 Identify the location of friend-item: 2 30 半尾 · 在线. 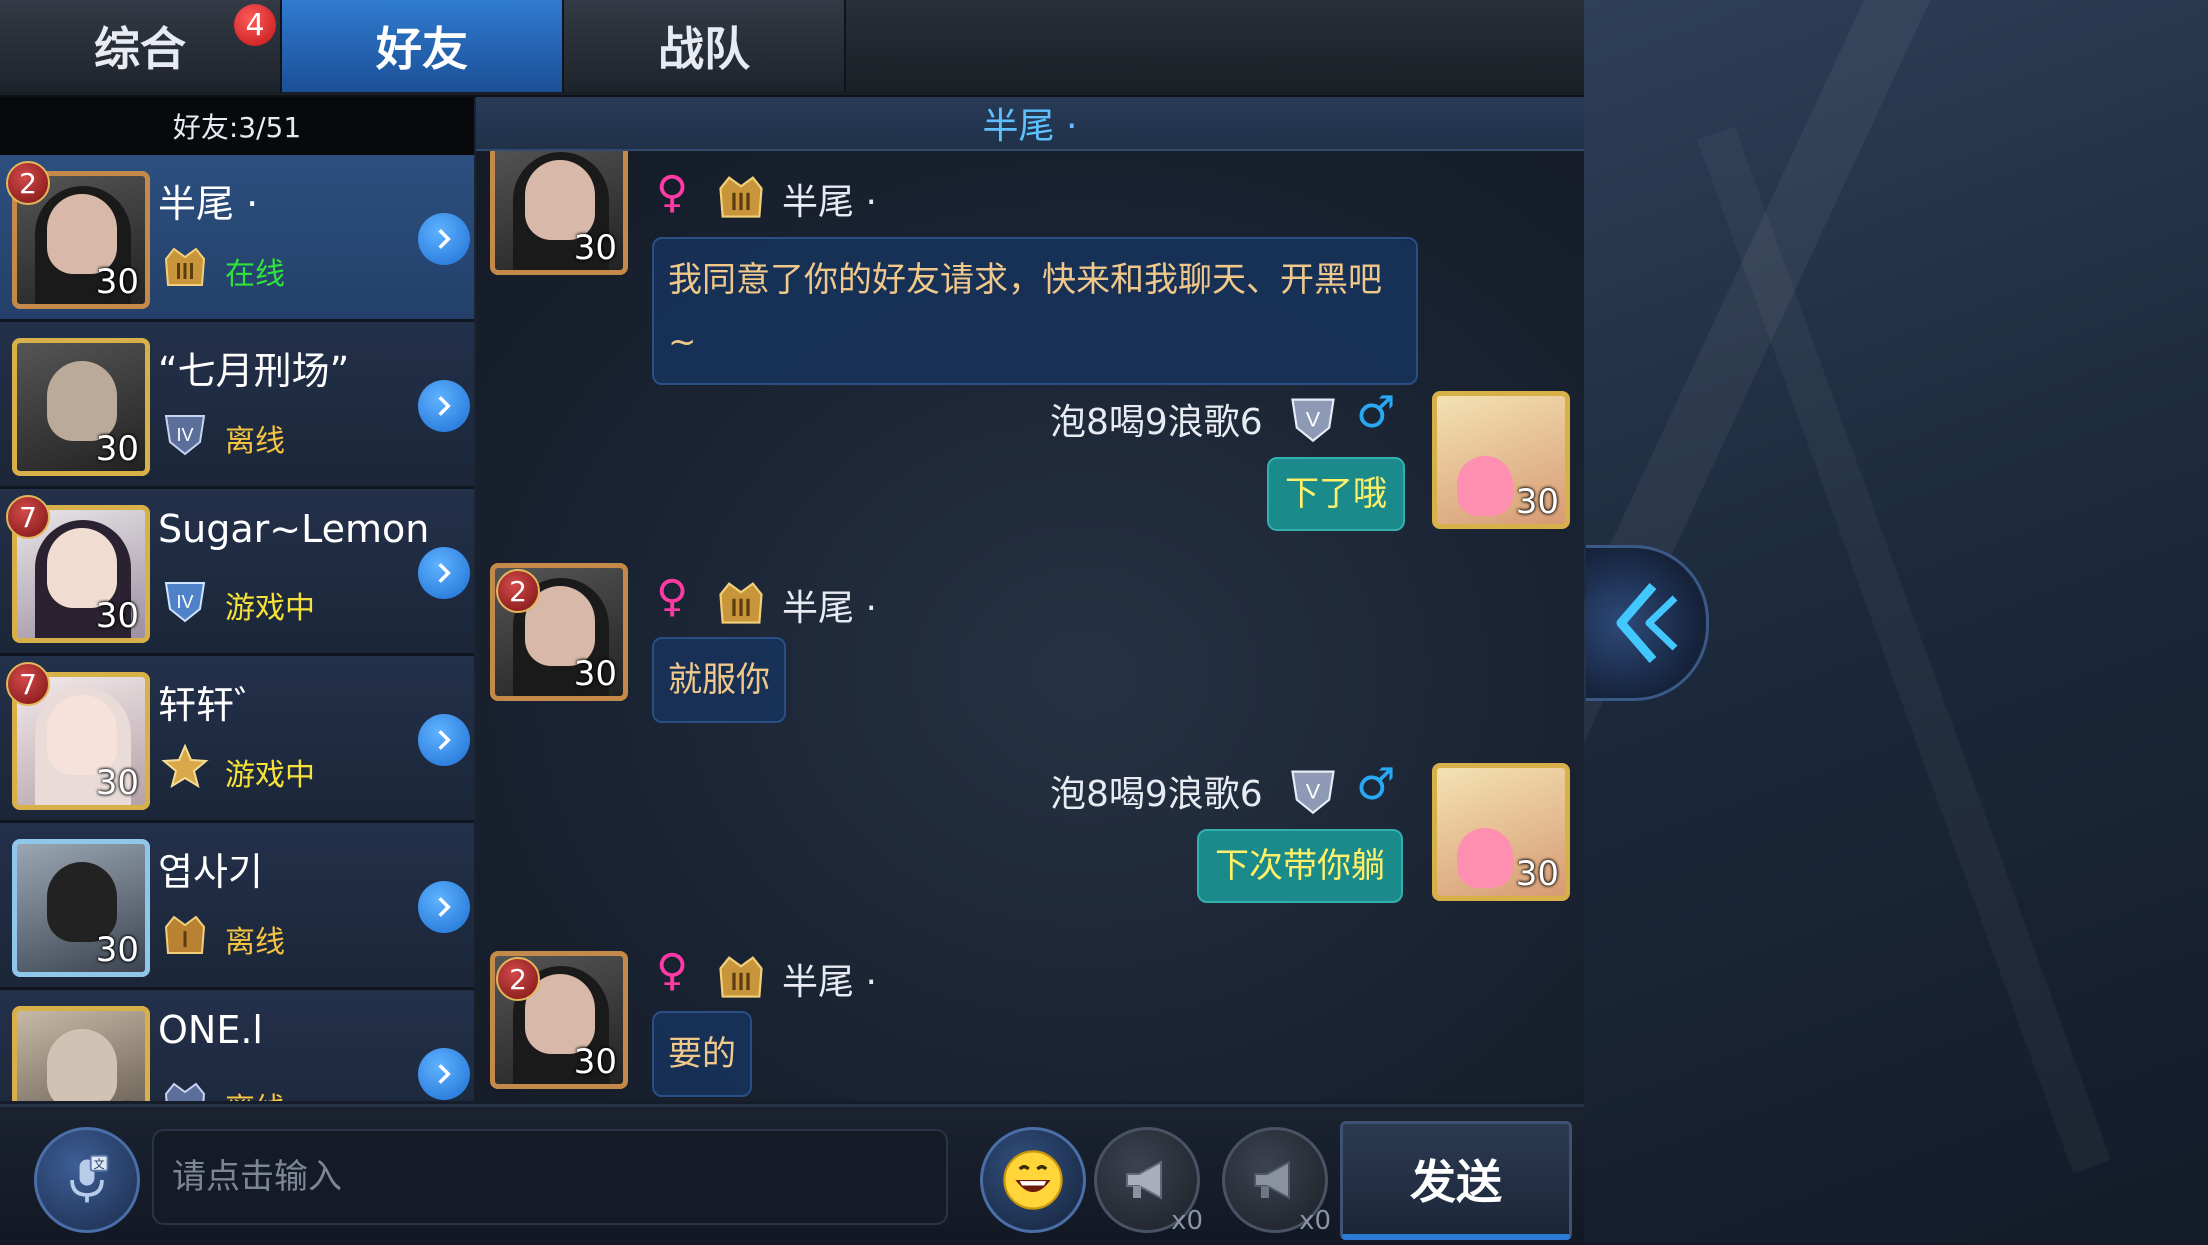
(237, 238).